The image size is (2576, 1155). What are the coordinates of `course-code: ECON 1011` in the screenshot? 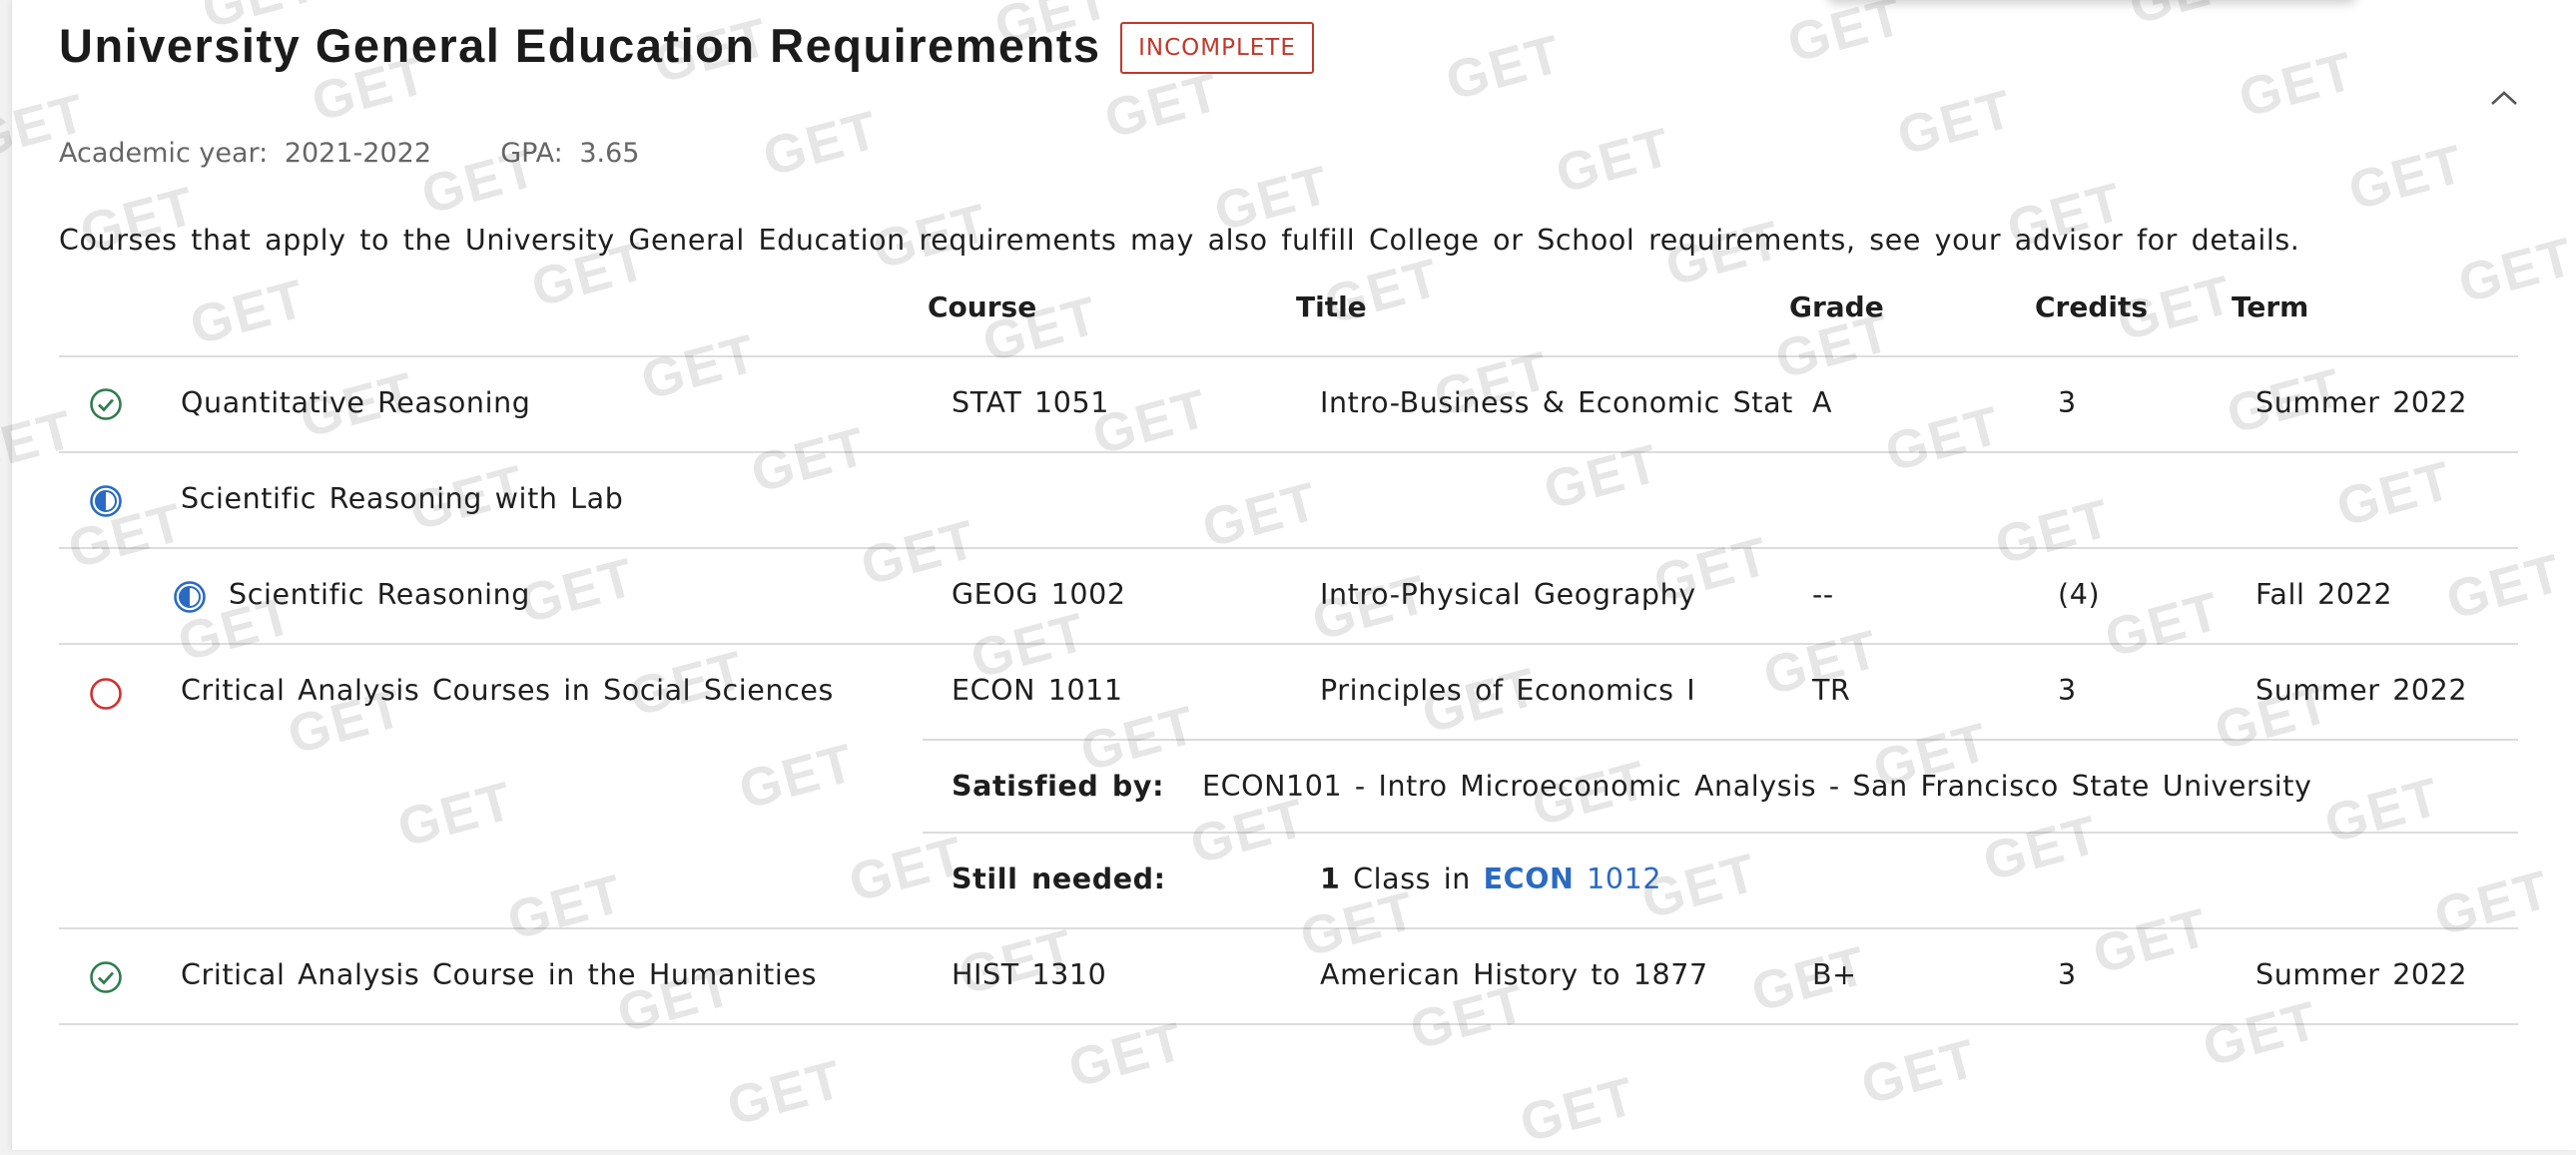 It's located at (1037, 691).